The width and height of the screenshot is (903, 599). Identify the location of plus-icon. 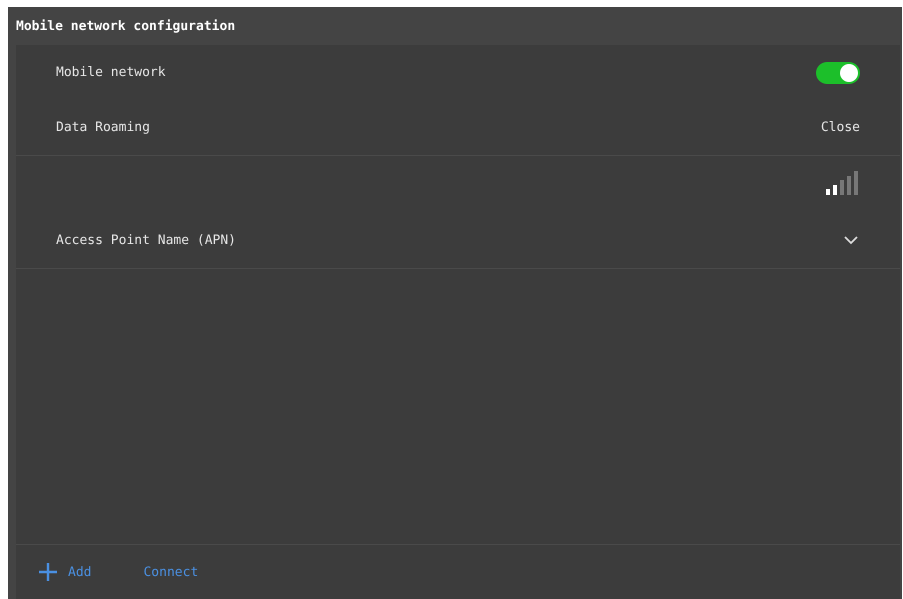
(48, 572).